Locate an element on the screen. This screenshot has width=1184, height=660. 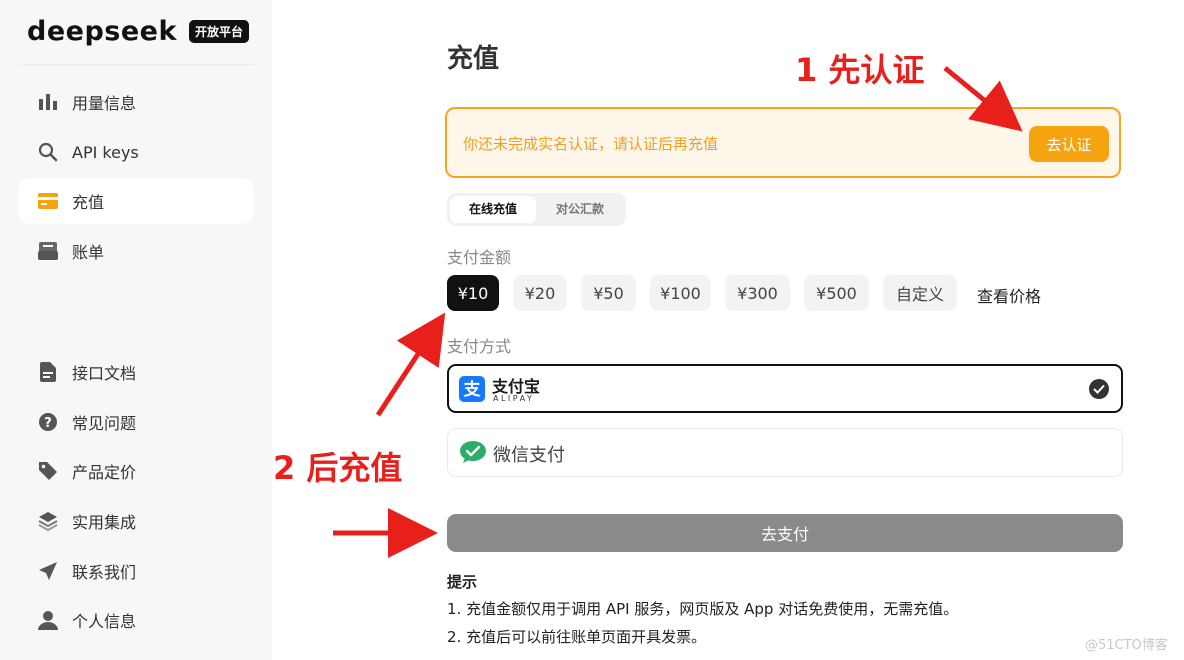
annotation-step-1: 1 先认证 is located at coordinates (860, 70).